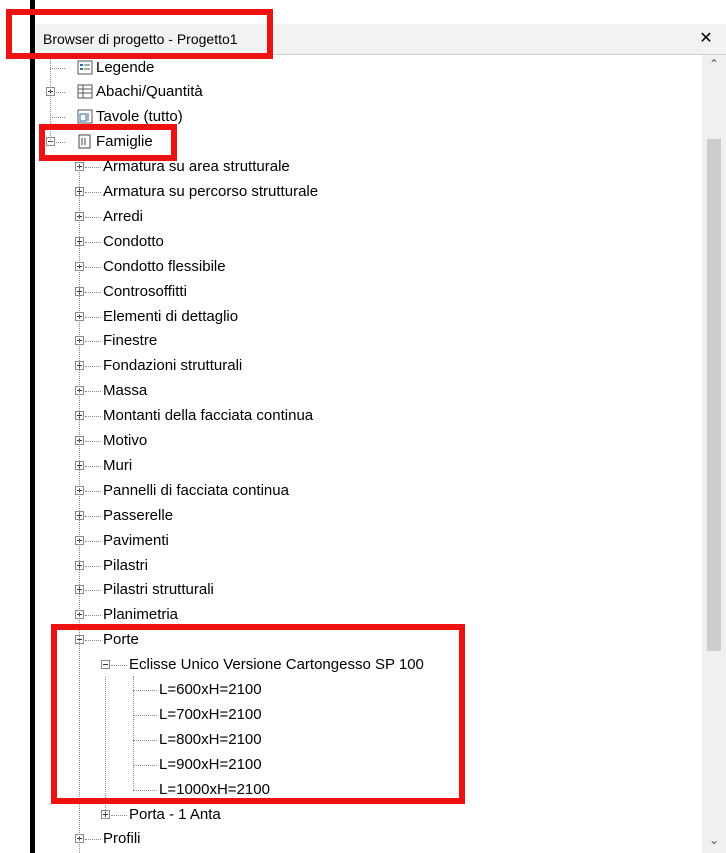 The image size is (726, 853). What do you see at coordinates (365, 117) in the screenshot?
I see `tree-item-tavole-tutto-: Tavole (tutto)` at bounding box center [365, 117].